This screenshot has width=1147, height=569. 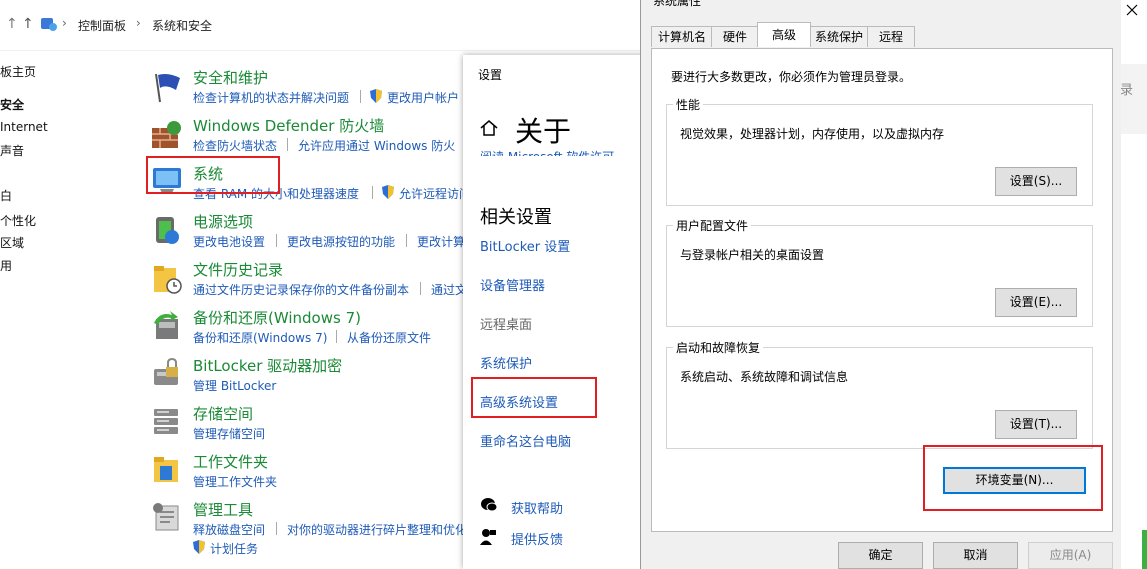 I want to click on category-title: 文件历史记录, so click(x=238, y=269).